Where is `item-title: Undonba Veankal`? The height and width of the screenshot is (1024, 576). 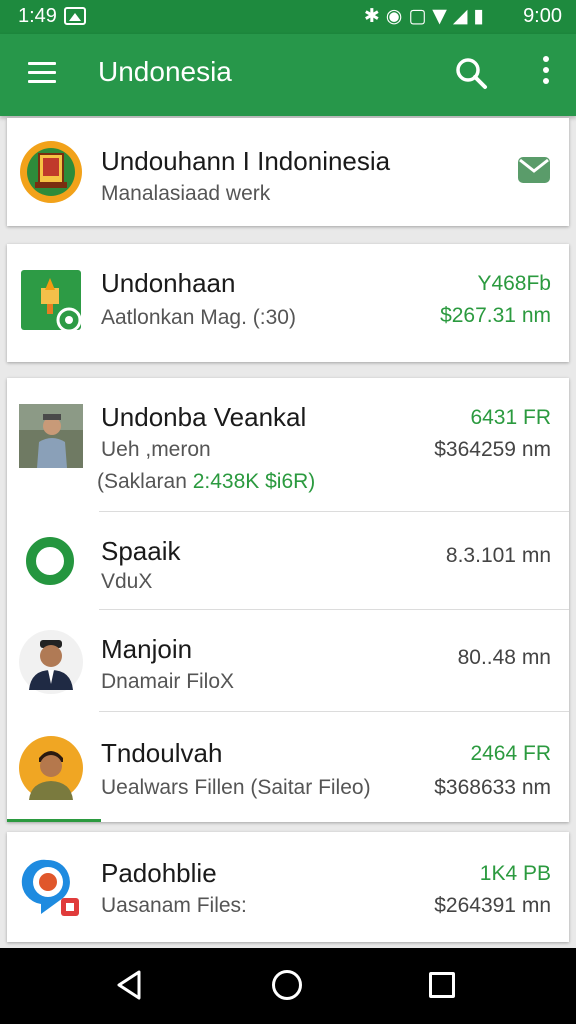
item-title: Undonba Veankal is located at coordinates (204, 417).